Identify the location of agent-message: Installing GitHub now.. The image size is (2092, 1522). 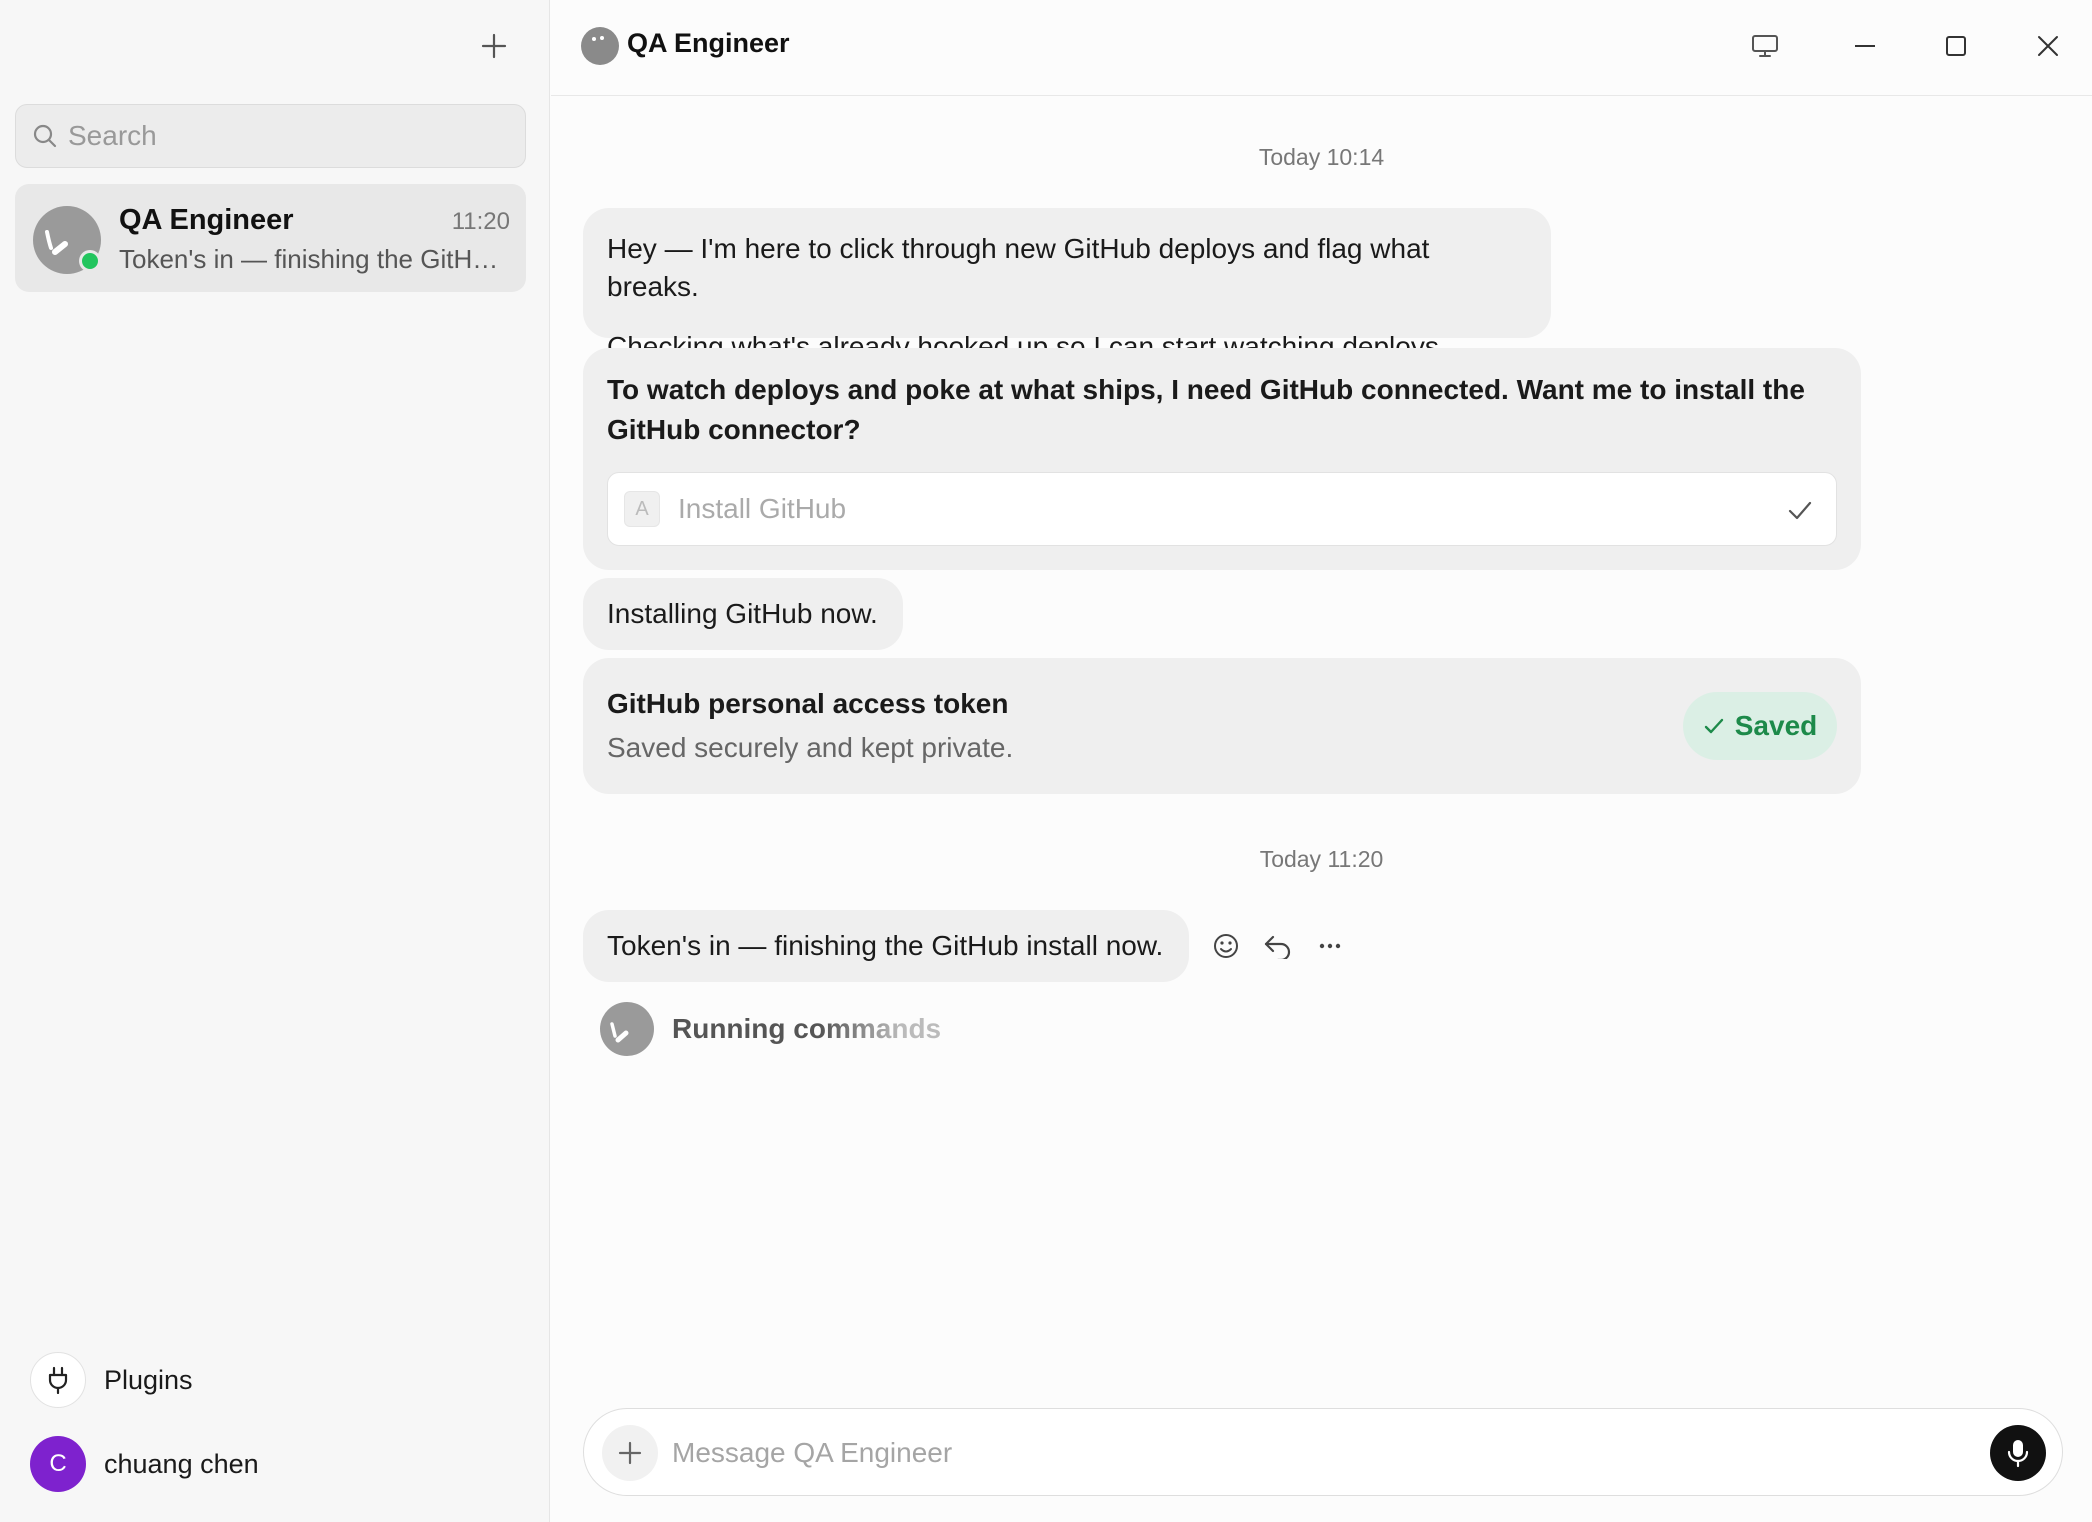
(743, 614).